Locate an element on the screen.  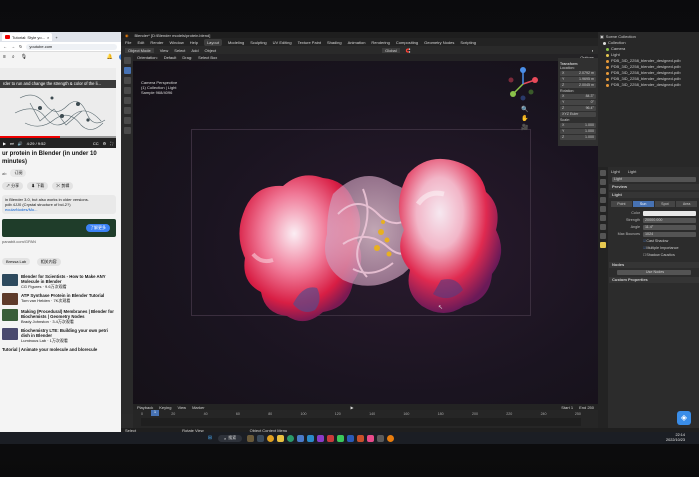
hamburger-icon: ≡ is located at coordinates (4, 57).